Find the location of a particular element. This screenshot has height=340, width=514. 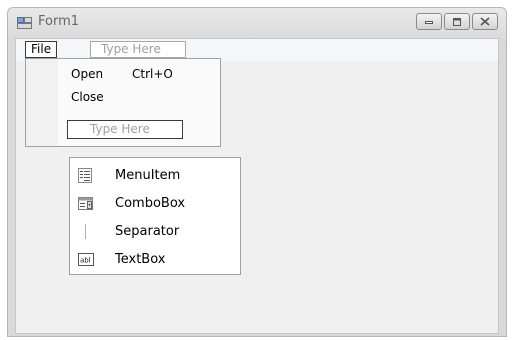

menu-type-label: ComboBox is located at coordinates (150, 203).